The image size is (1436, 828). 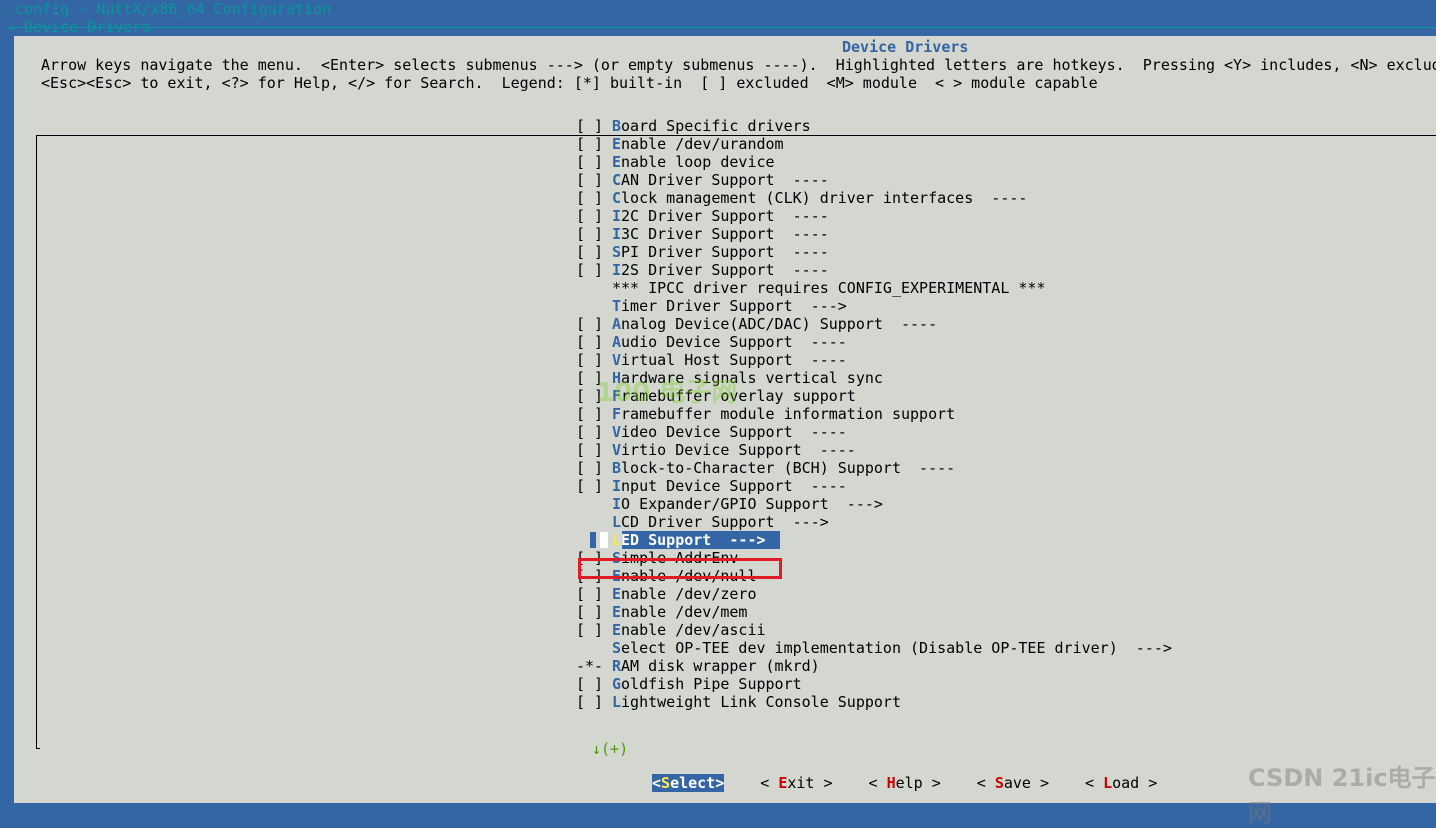 What do you see at coordinates (986, 432) in the screenshot?
I see `menu-item: [ ] Video Device Support ----` at bounding box center [986, 432].